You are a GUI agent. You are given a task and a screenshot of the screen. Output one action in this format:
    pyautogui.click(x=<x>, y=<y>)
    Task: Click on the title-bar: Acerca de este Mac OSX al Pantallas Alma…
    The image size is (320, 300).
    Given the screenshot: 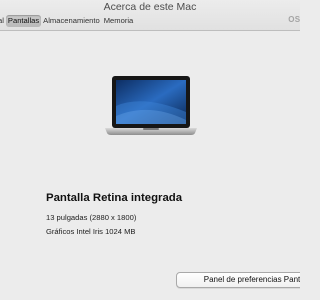 What is the action you would take?
    pyautogui.click(x=150, y=15)
    